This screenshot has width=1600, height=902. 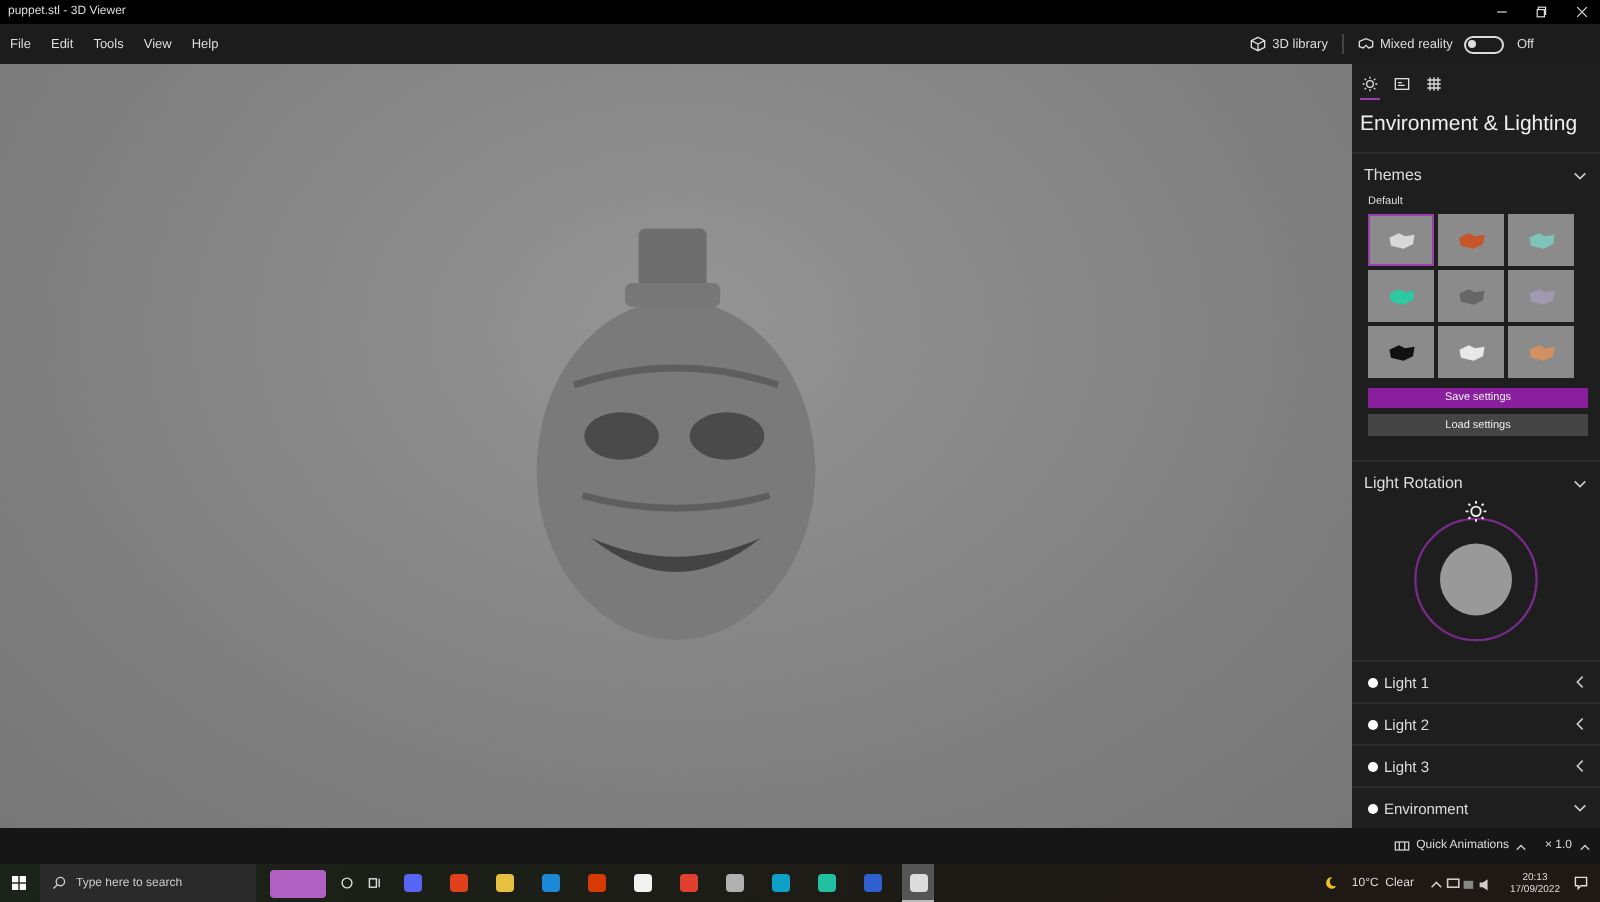 I want to click on section-header: Light Rotation, so click(x=1476, y=481).